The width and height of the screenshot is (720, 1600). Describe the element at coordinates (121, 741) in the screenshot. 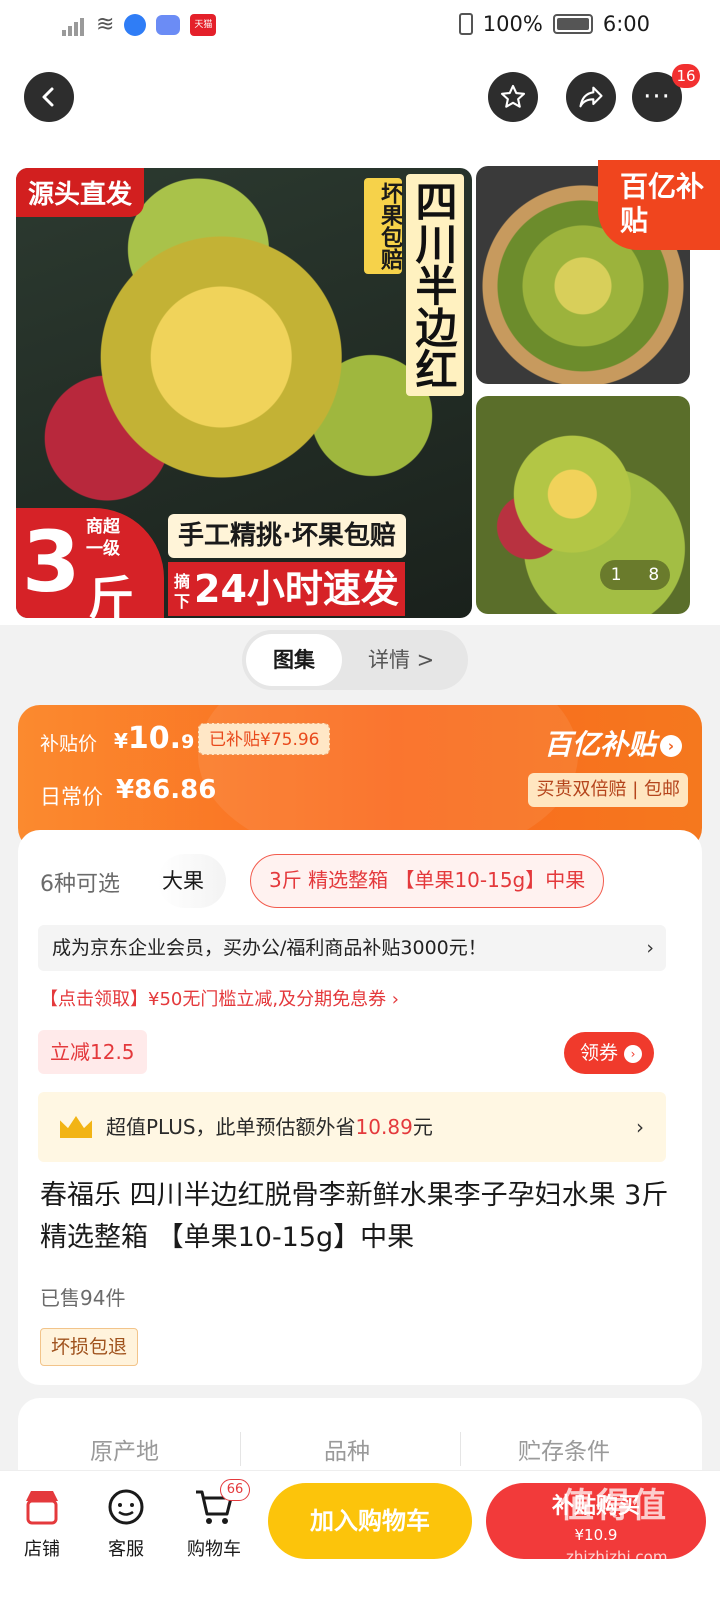

I see `currency-symbol: ¥` at that location.